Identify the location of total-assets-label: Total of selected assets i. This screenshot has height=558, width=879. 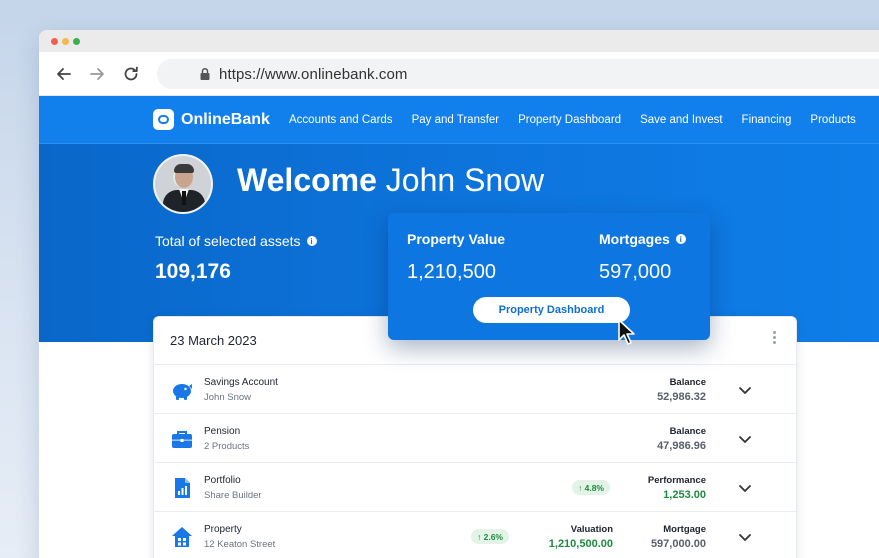
(236, 241).